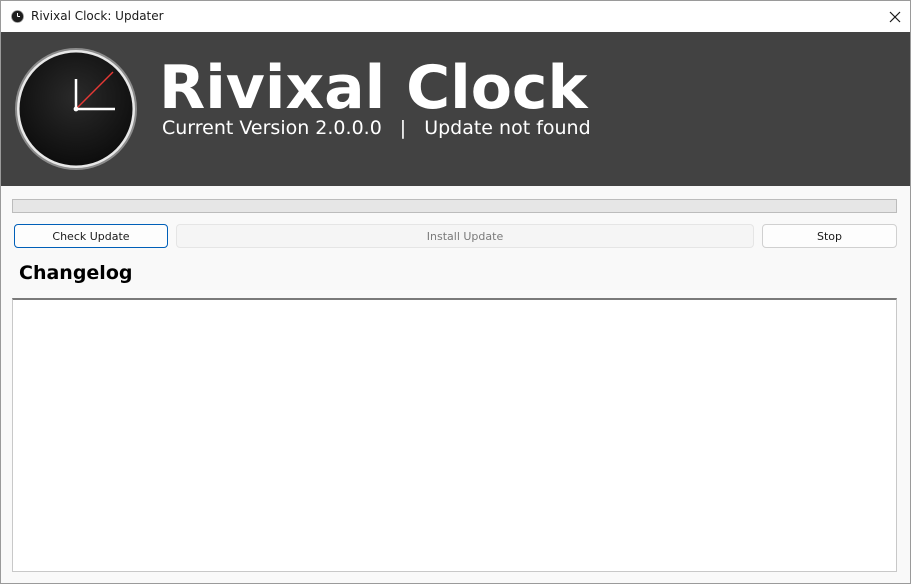  I want to click on clock-app-icon, so click(17, 16).